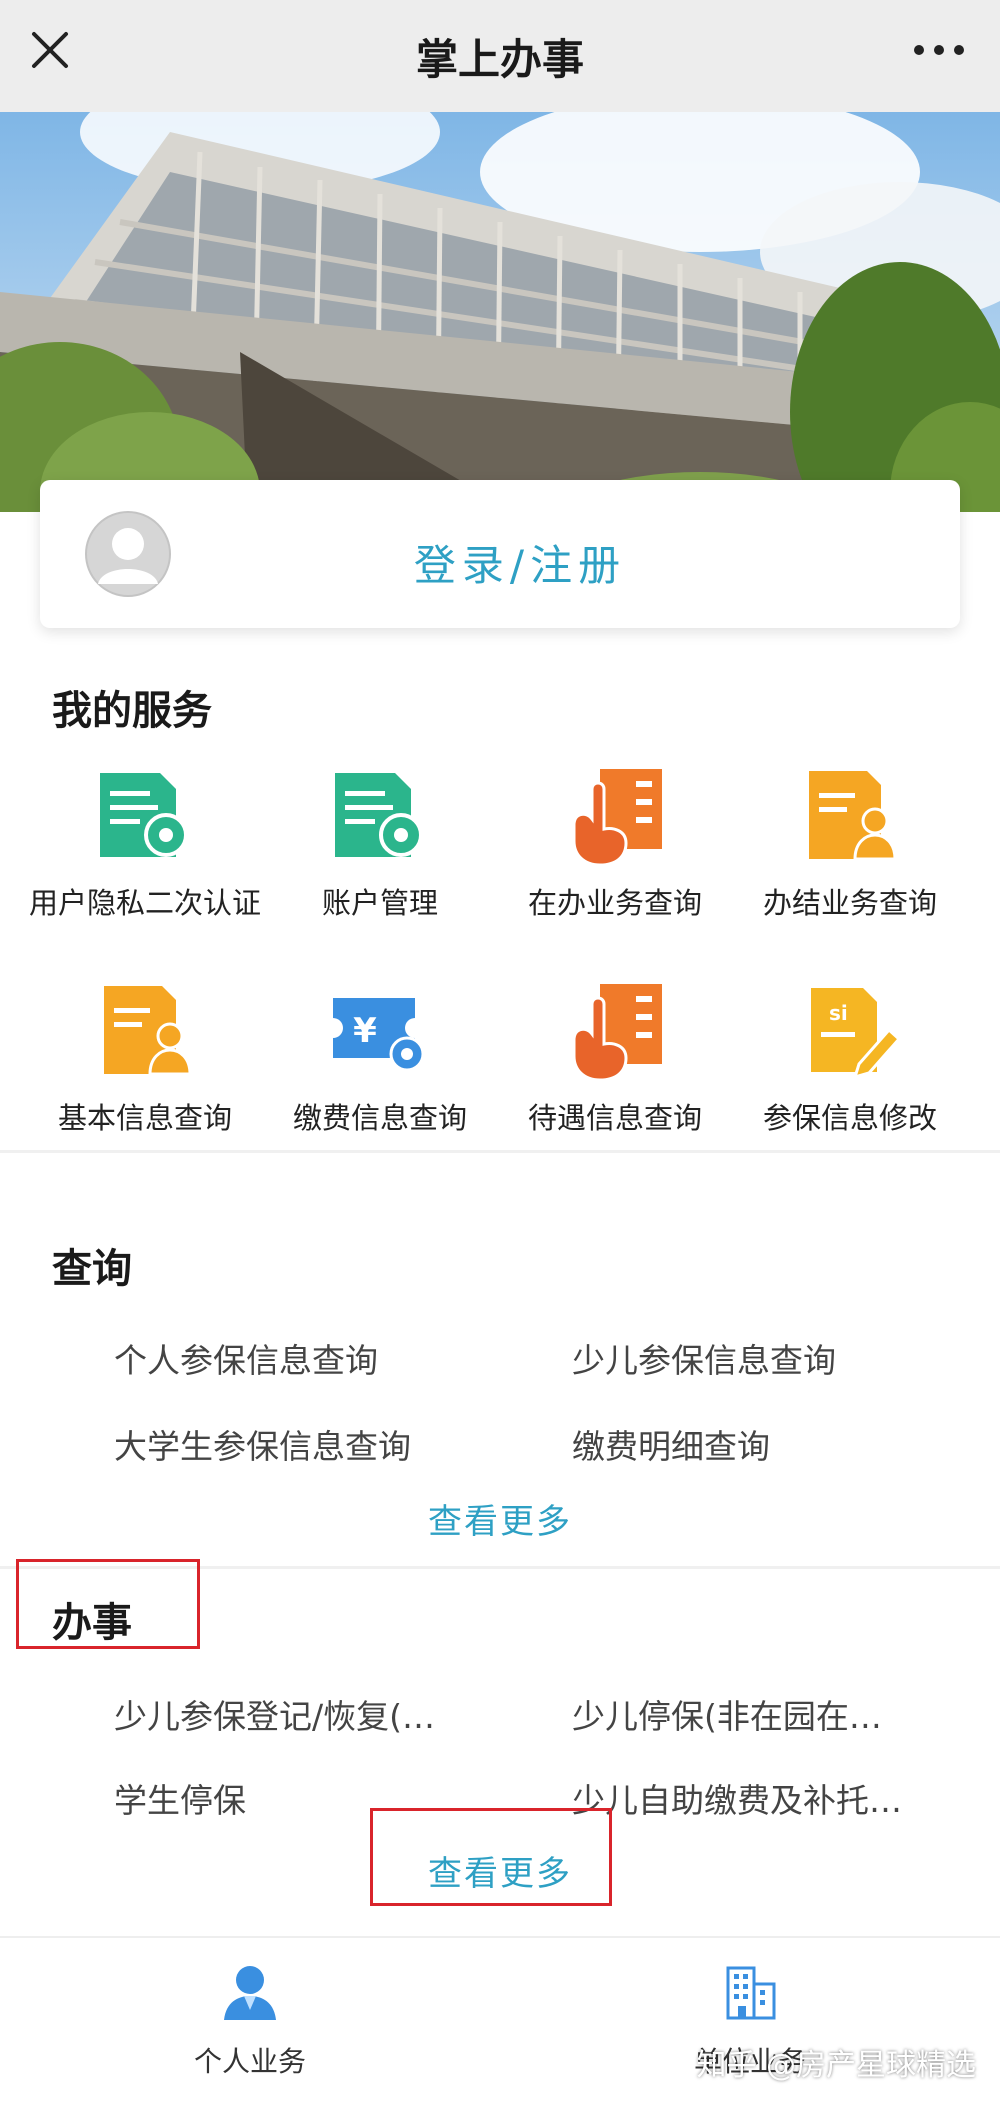 The width and height of the screenshot is (1000, 2111). What do you see at coordinates (751, 1993) in the screenshot?
I see `building-icon` at bounding box center [751, 1993].